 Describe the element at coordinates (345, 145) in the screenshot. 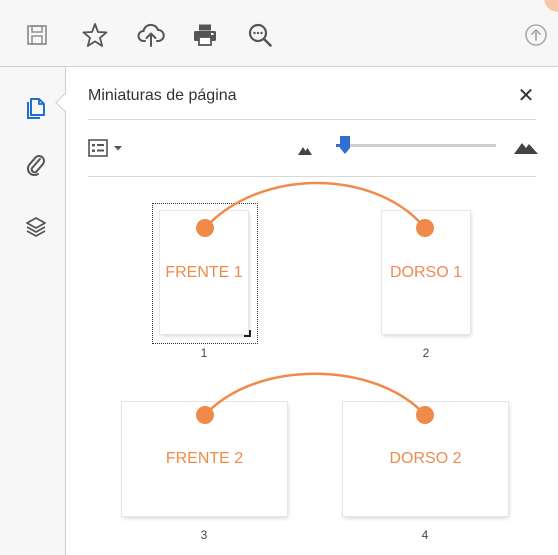

I see `zoom-slider-thumb` at that location.